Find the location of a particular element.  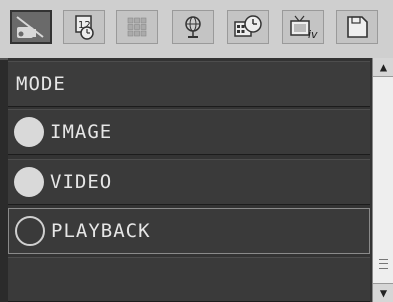

menu-option-video: VIDEO is located at coordinates (189, 182).